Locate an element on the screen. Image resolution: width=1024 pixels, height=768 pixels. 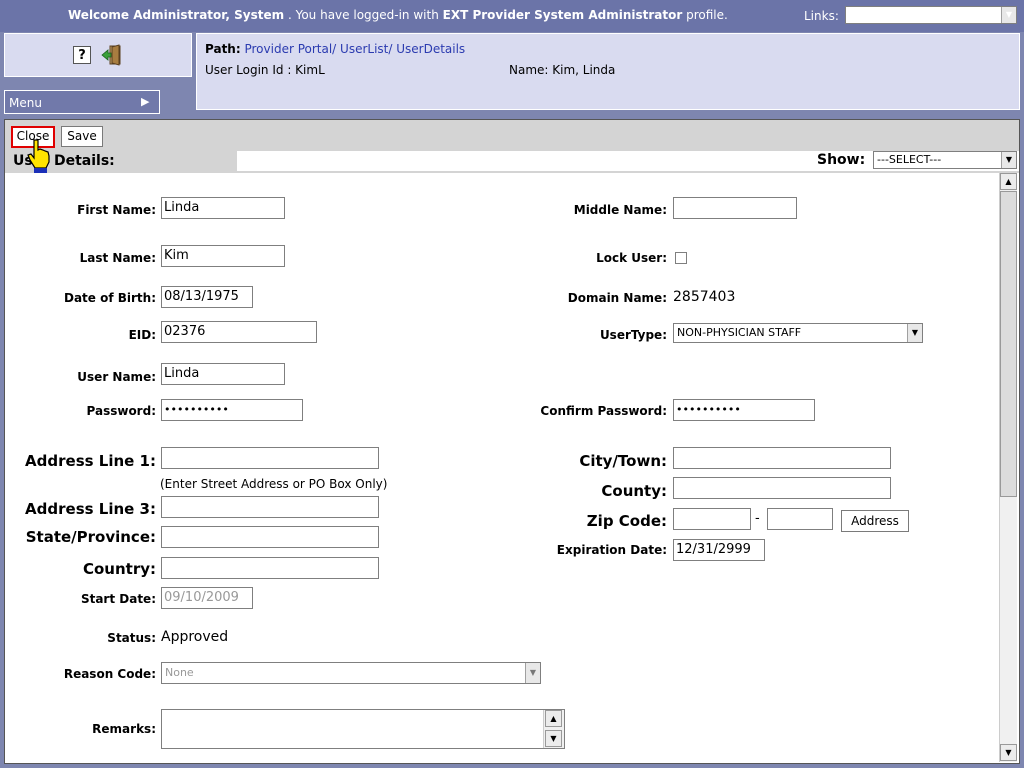
scrollbar-thumb is located at coordinates (1008, 344).